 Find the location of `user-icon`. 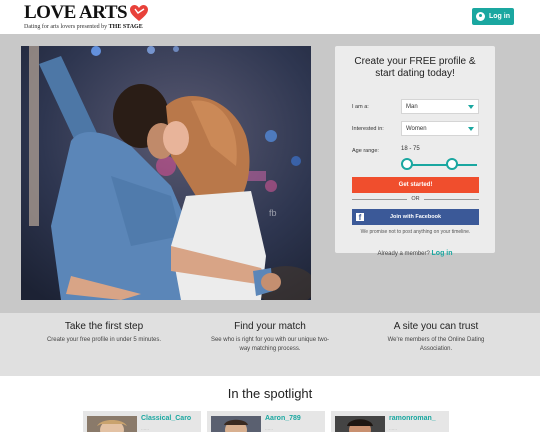

user-icon is located at coordinates (480, 16).